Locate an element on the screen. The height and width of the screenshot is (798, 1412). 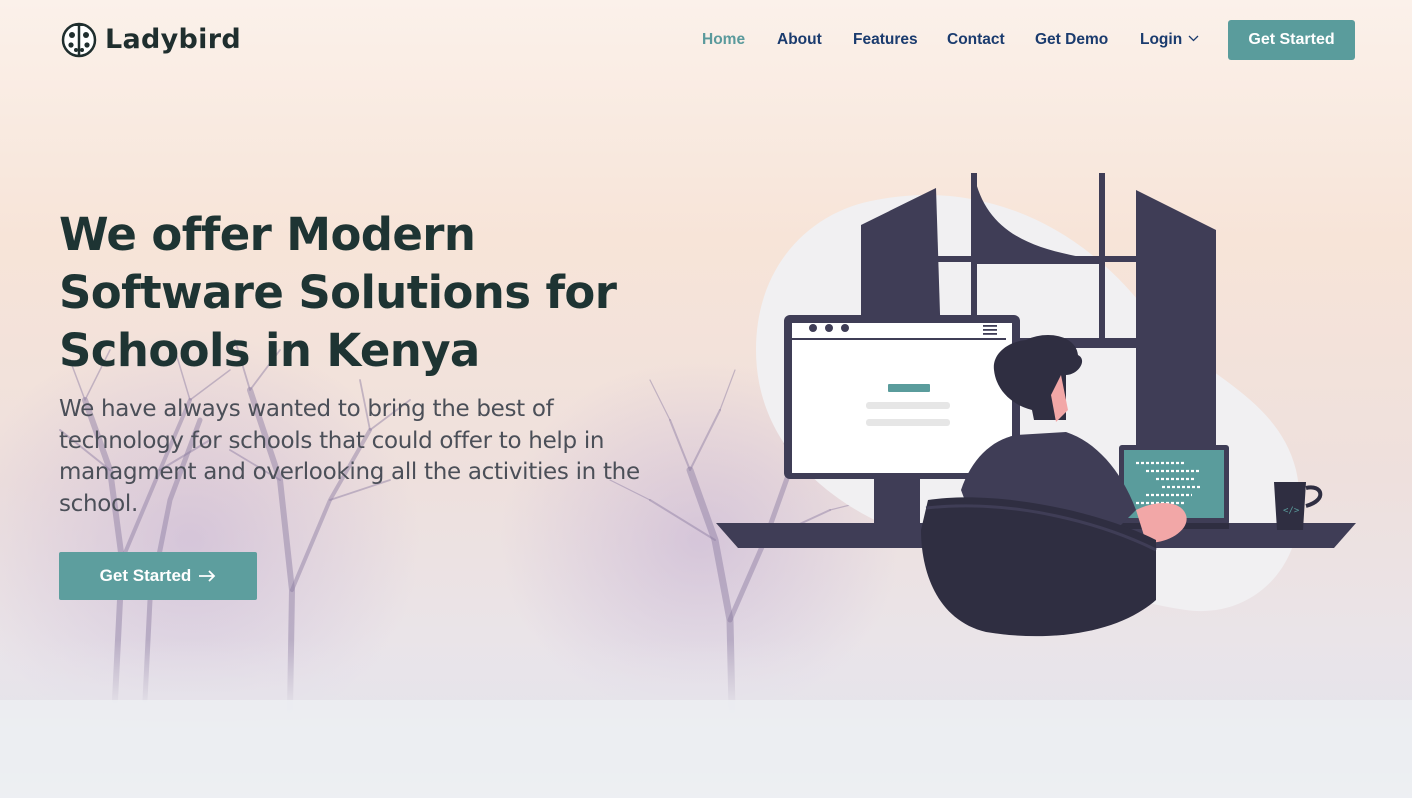
nav-about-link: About is located at coordinates (799, 40).